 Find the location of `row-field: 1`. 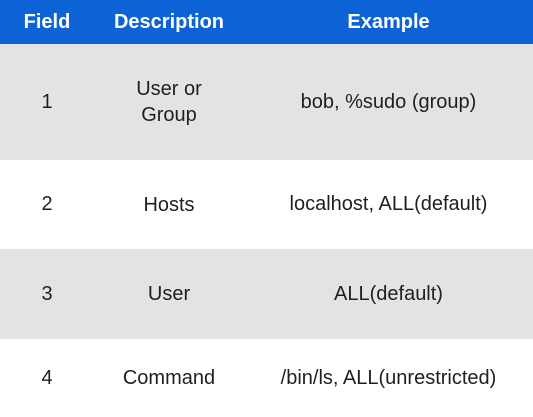

row-field: 1 is located at coordinates (47, 101).